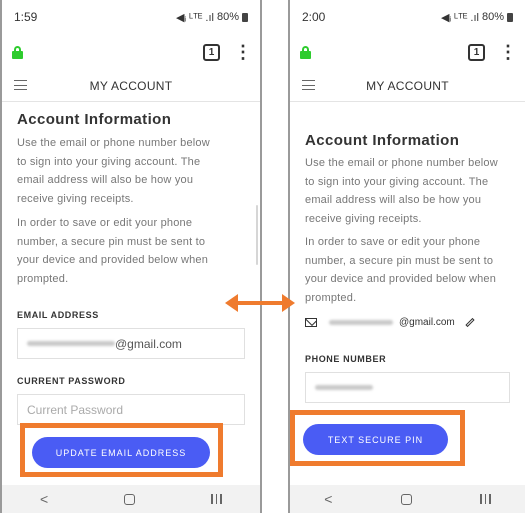  I want to click on scrollbar, so click(257, 235).